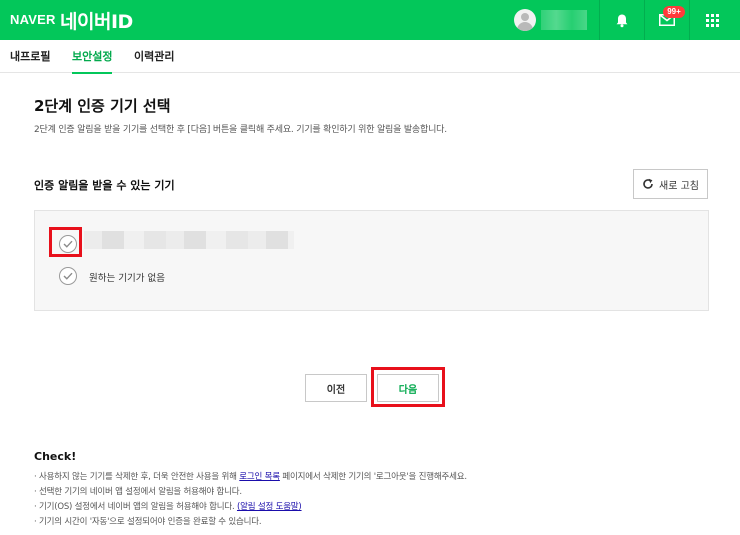 The width and height of the screenshot is (740, 535). Describe the element at coordinates (648, 183) in the screenshot. I see `refresh-icon` at that location.